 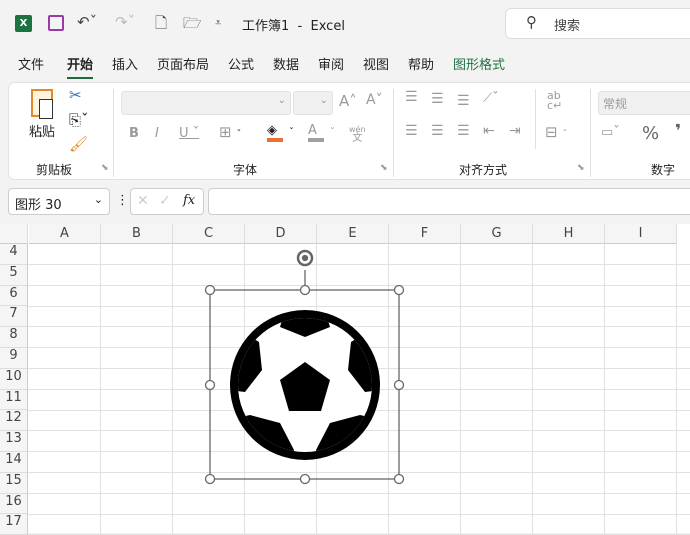 What do you see at coordinates (305, 258) in the screenshot?
I see `rotate-handle-icon` at bounding box center [305, 258].